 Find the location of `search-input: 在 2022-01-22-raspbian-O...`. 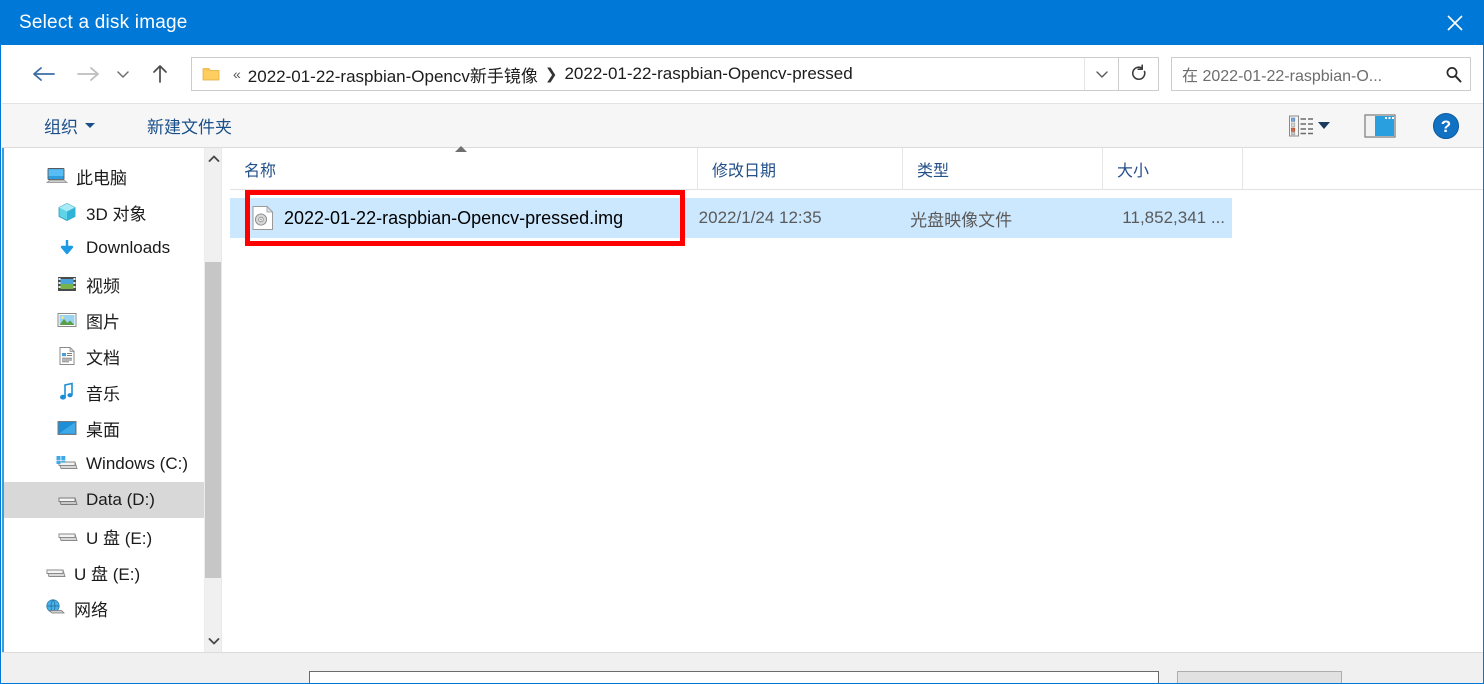

search-input: 在 2022-01-22-raspbian-O... is located at coordinates (1309, 74).